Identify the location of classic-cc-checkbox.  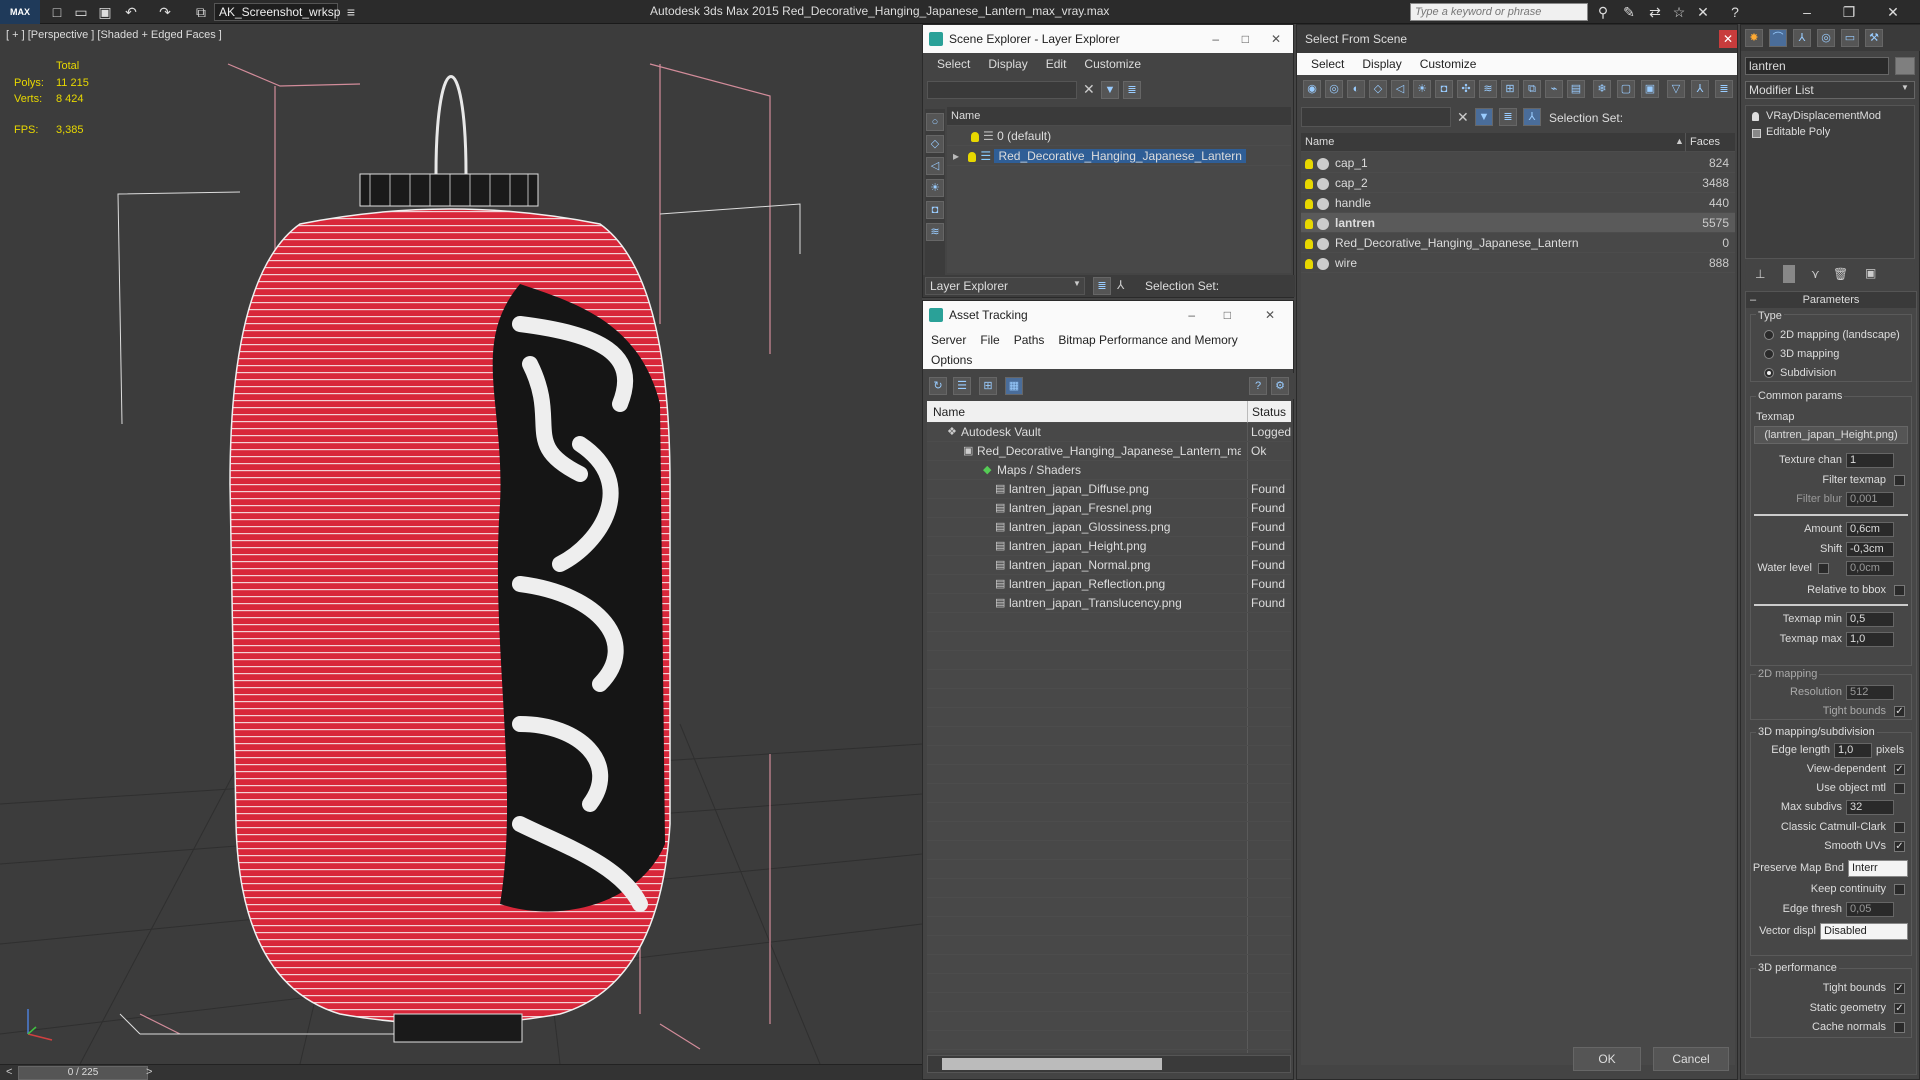
(1899, 827).